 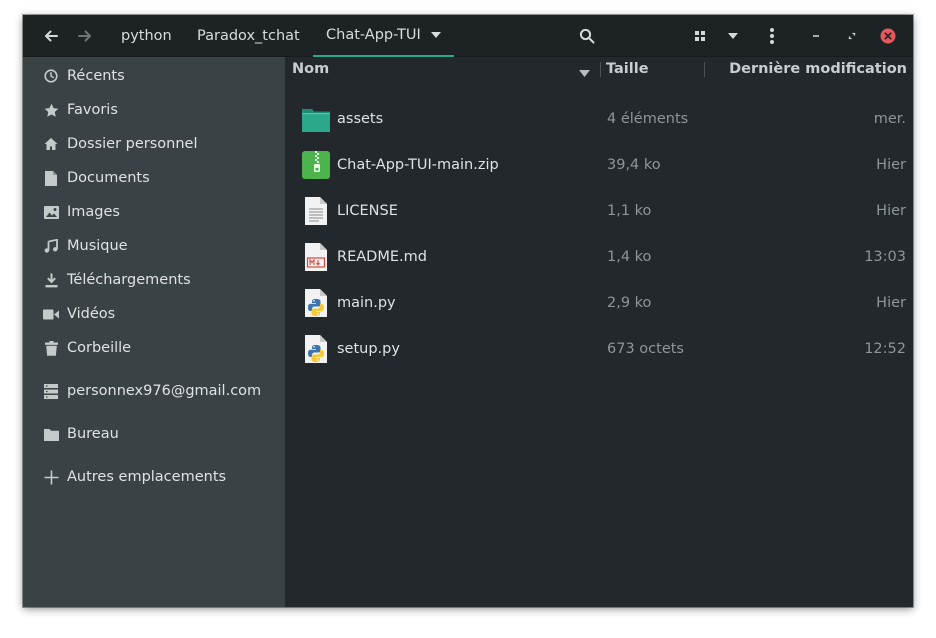 I want to click on file-row: Chat-App-TUI-main.zip 39,4 ko Hier, so click(x=599, y=165).